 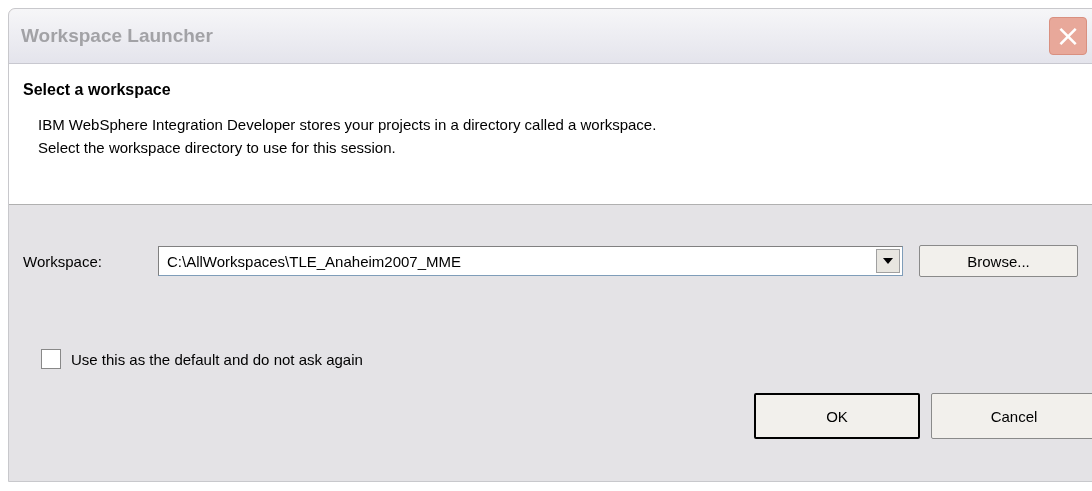 I want to click on checkbox, so click(x=51, y=359).